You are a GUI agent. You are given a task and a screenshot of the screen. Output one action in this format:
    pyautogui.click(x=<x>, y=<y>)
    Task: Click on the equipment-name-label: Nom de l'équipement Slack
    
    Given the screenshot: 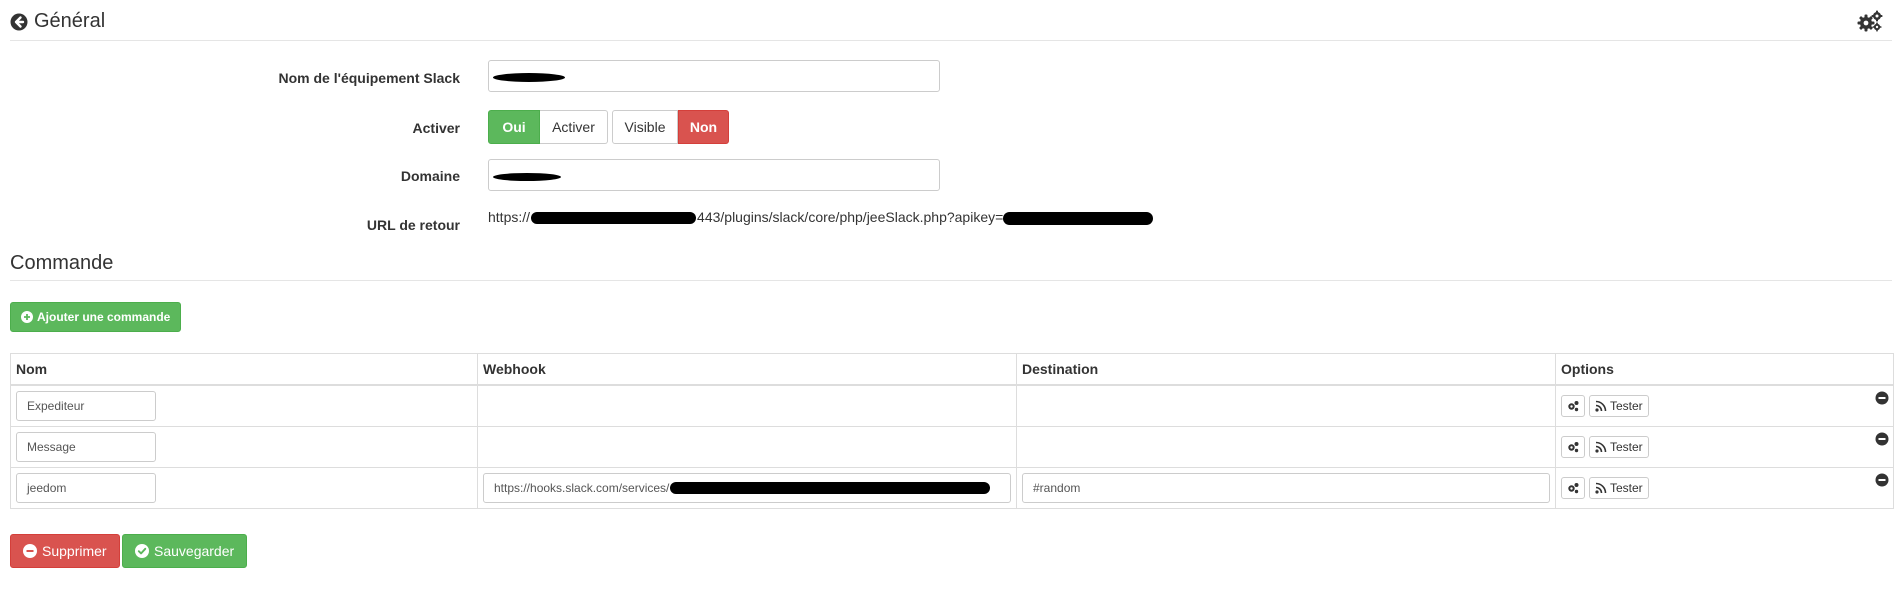 What is the action you would take?
    pyautogui.click(x=369, y=78)
    